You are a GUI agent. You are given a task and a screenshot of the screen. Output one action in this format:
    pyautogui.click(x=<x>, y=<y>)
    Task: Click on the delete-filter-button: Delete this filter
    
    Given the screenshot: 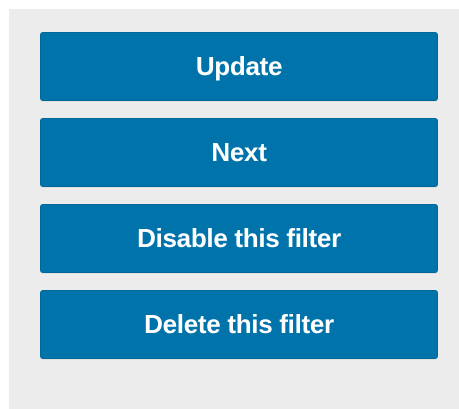 What is the action you would take?
    pyautogui.click(x=239, y=324)
    